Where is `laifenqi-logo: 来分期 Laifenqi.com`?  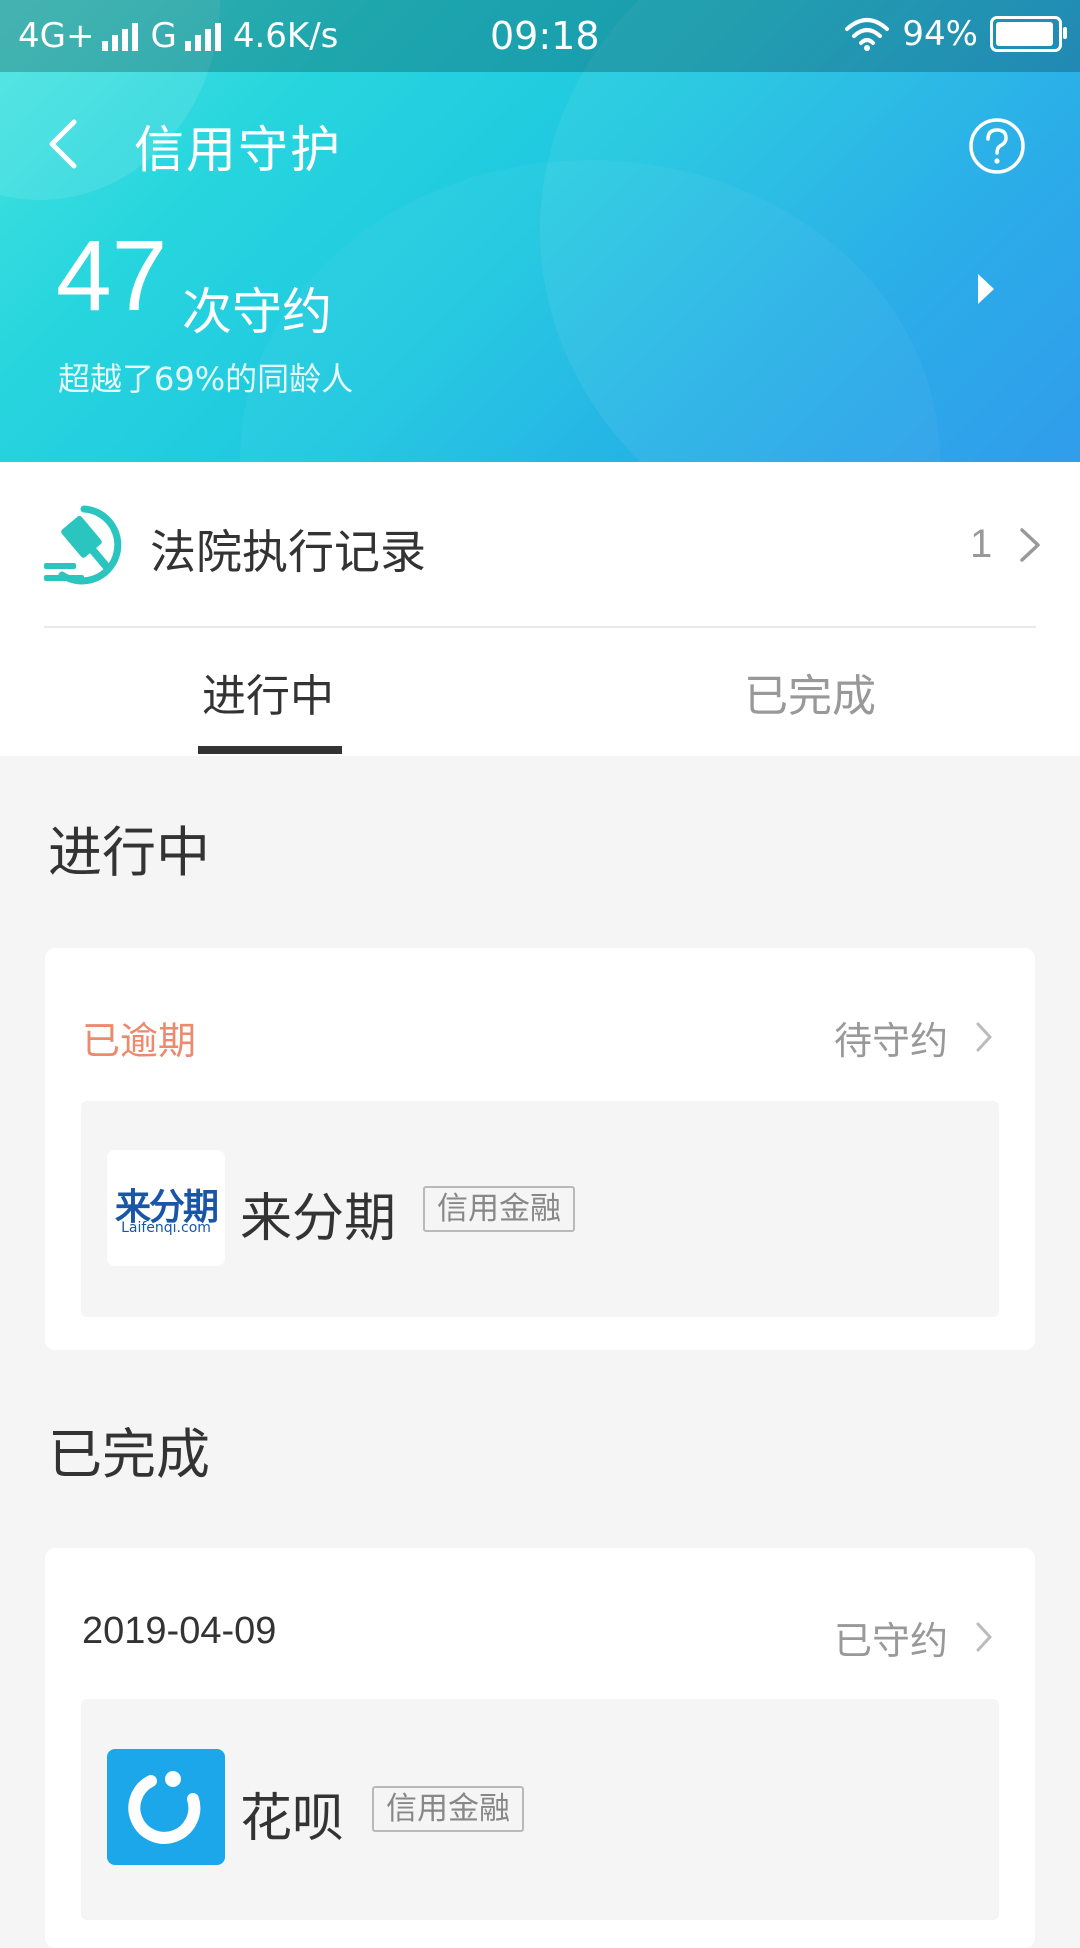
laifenqi-logo: 来分期 Laifenqi.com is located at coordinates (166, 1208).